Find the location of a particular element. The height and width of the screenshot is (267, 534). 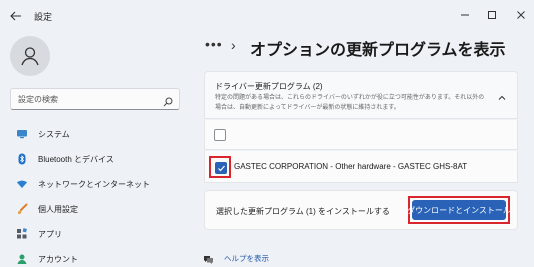

back-arrow-icon is located at coordinates (16, 16).